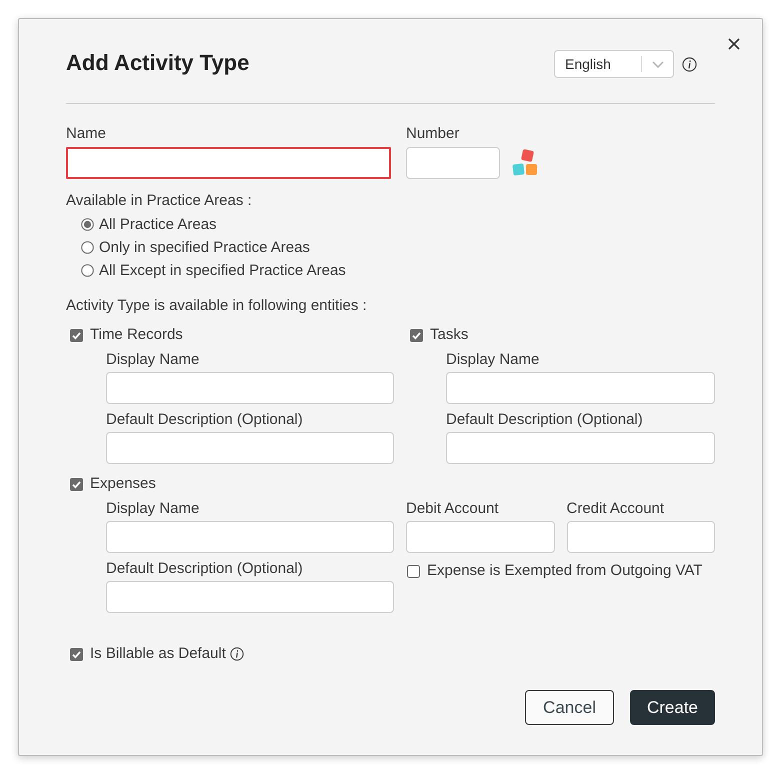 Image resolution: width=781 pixels, height=773 pixels. Describe the element at coordinates (569, 707) in the screenshot. I see `cancel-button: Cancel` at that location.